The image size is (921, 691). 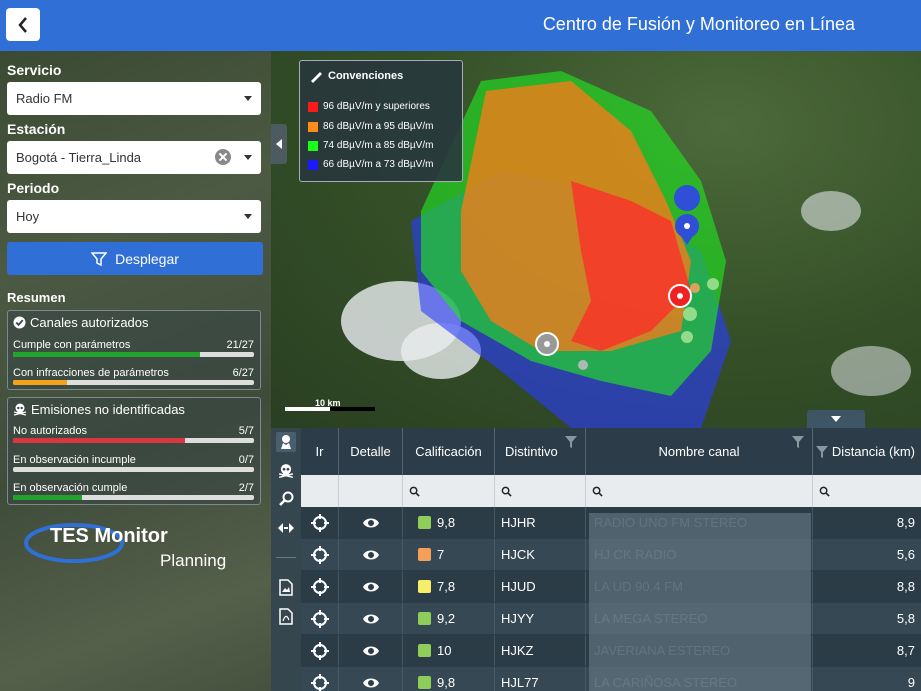 I want to click on collapse-sidebar-button, so click(x=279, y=144).